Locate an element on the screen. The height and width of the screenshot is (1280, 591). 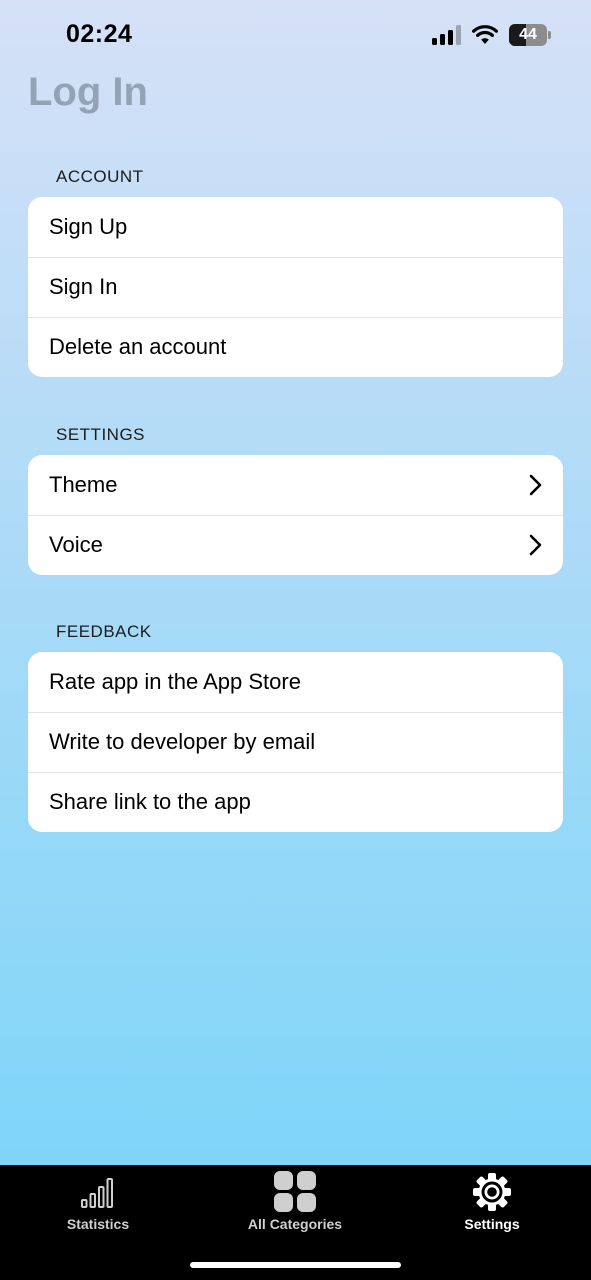
row-label: Sign In is located at coordinates (83, 286).